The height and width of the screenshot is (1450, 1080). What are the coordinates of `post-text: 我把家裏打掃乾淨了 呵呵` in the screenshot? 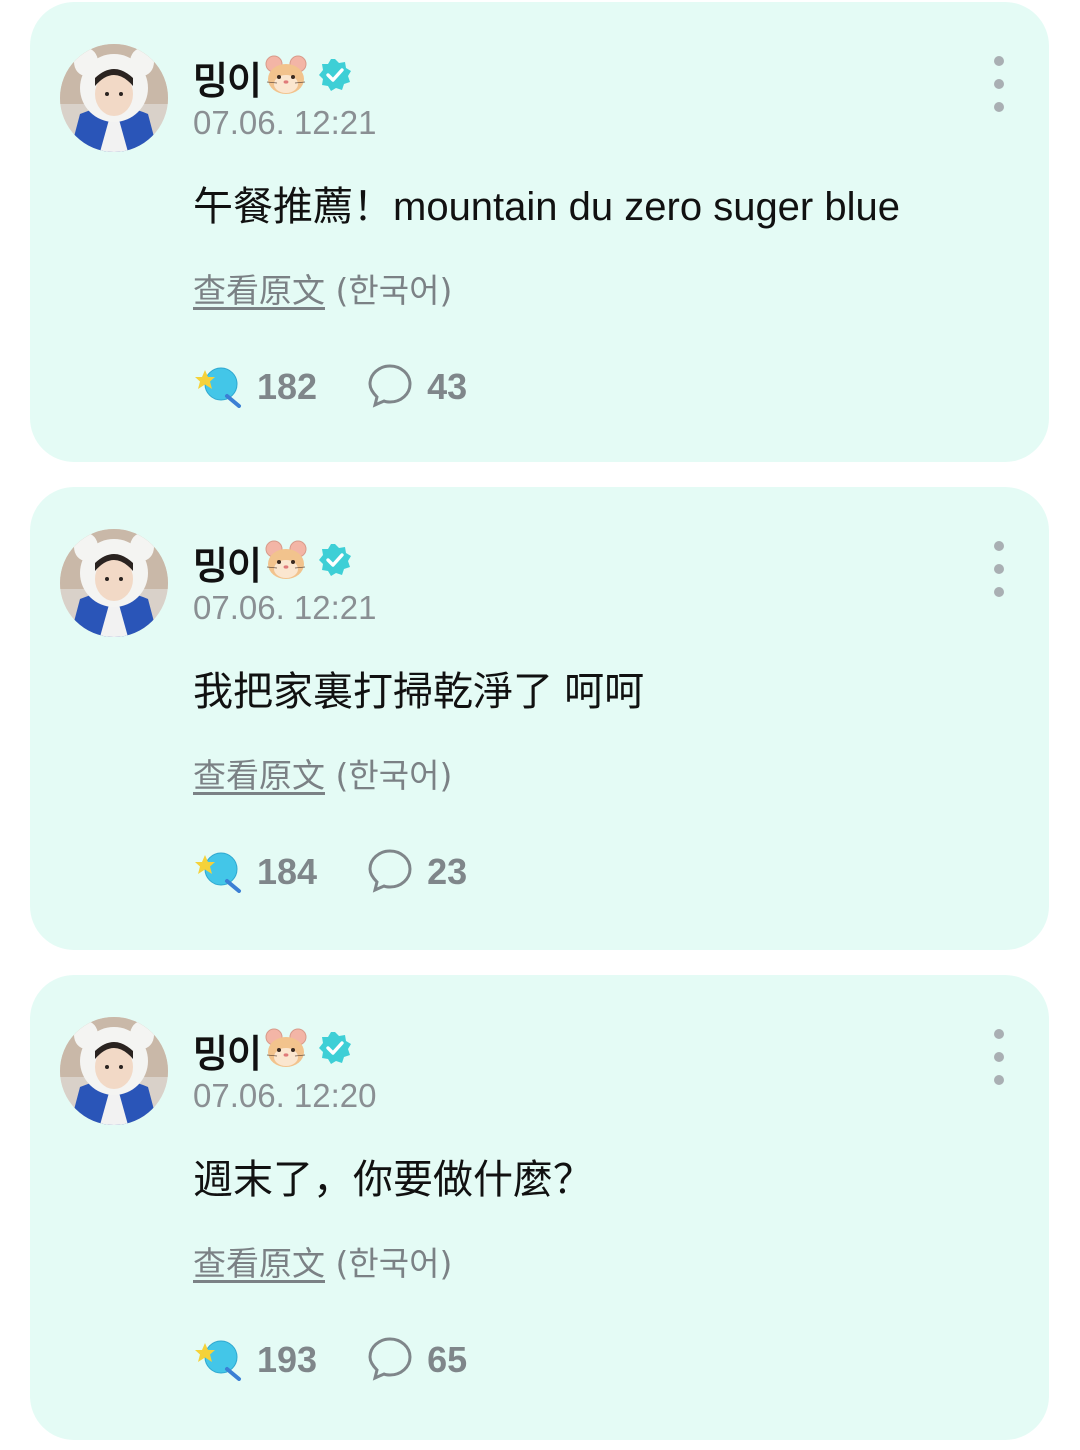 It's located at (419, 692).